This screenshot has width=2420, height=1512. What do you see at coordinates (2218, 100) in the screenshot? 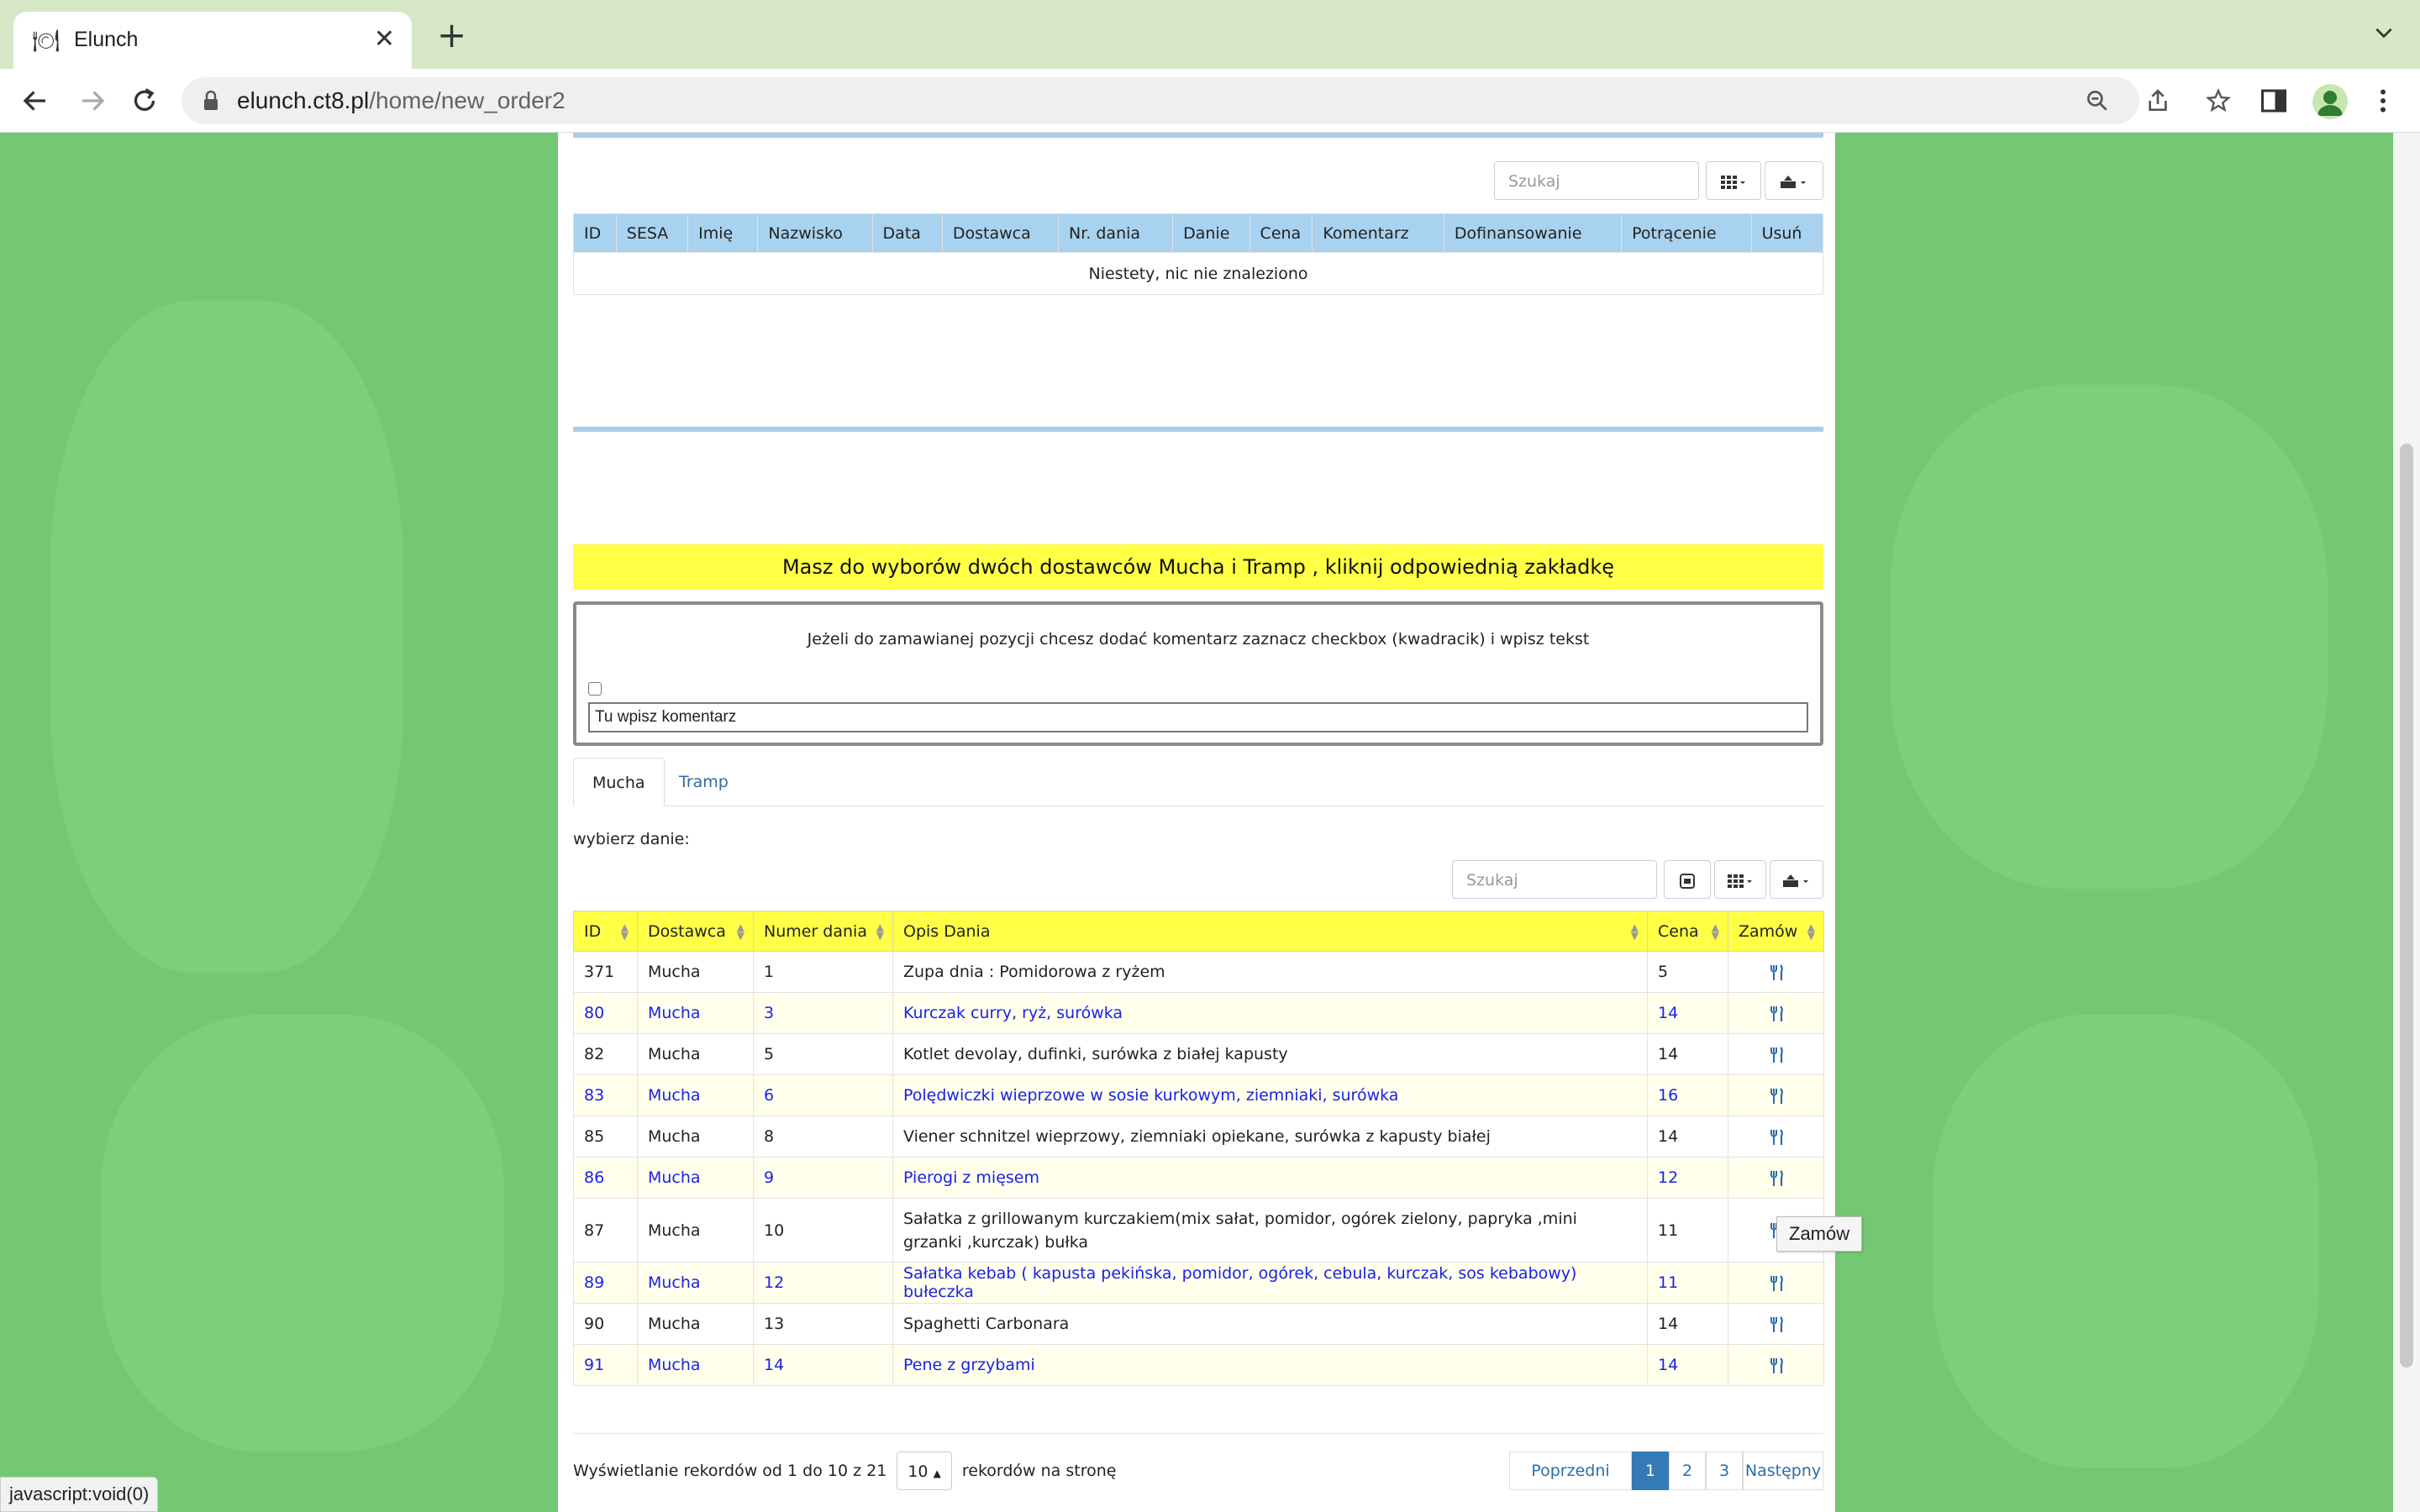
I see `bookmark-star-icon` at bounding box center [2218, 100].